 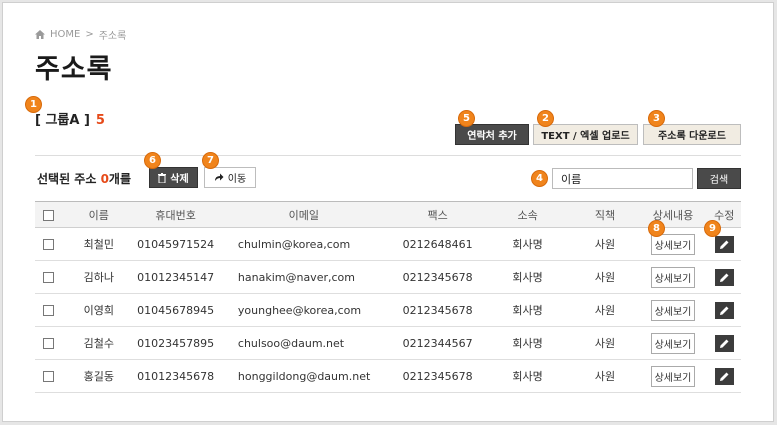 I want to click on callout-badge-3: 3, so click(x=656, y=118).